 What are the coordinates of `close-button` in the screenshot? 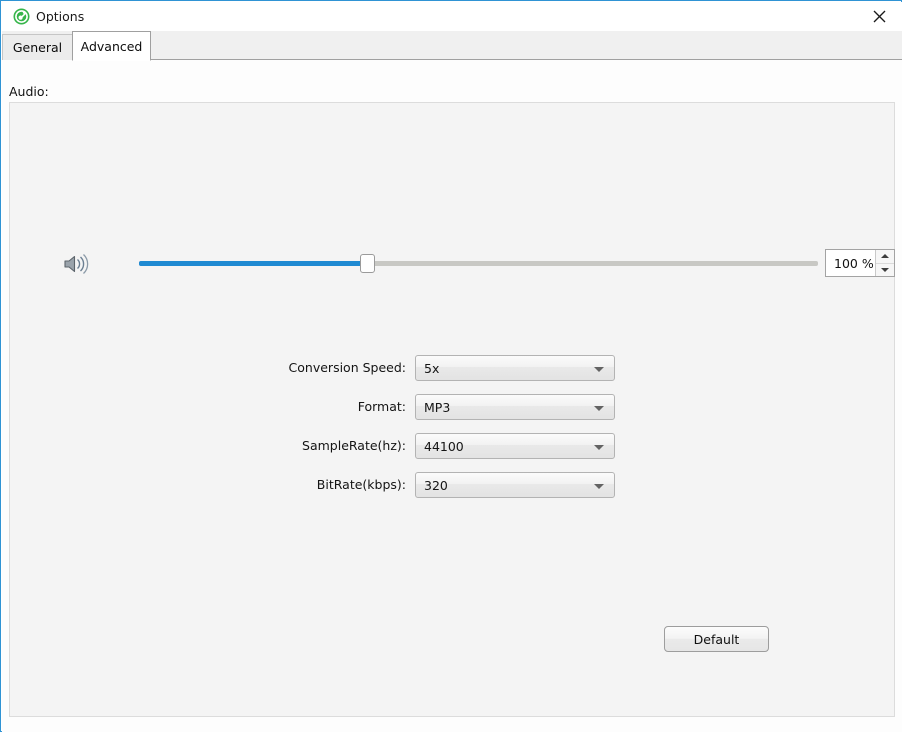 It's located at (879, 16).